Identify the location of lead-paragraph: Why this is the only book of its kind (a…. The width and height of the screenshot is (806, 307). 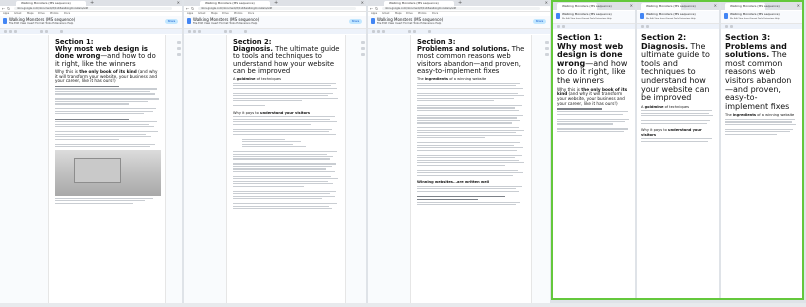
(108, 76).